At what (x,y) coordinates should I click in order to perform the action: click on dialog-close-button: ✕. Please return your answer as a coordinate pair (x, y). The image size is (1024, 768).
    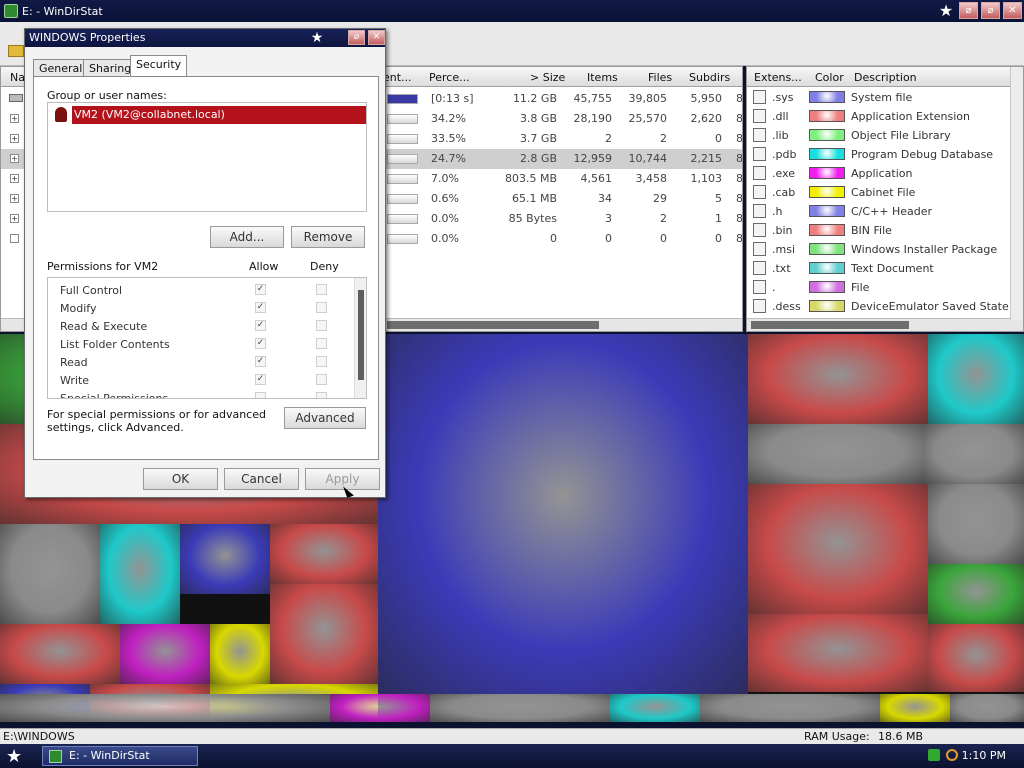
    Looking at the image, I should click on (376, 37).